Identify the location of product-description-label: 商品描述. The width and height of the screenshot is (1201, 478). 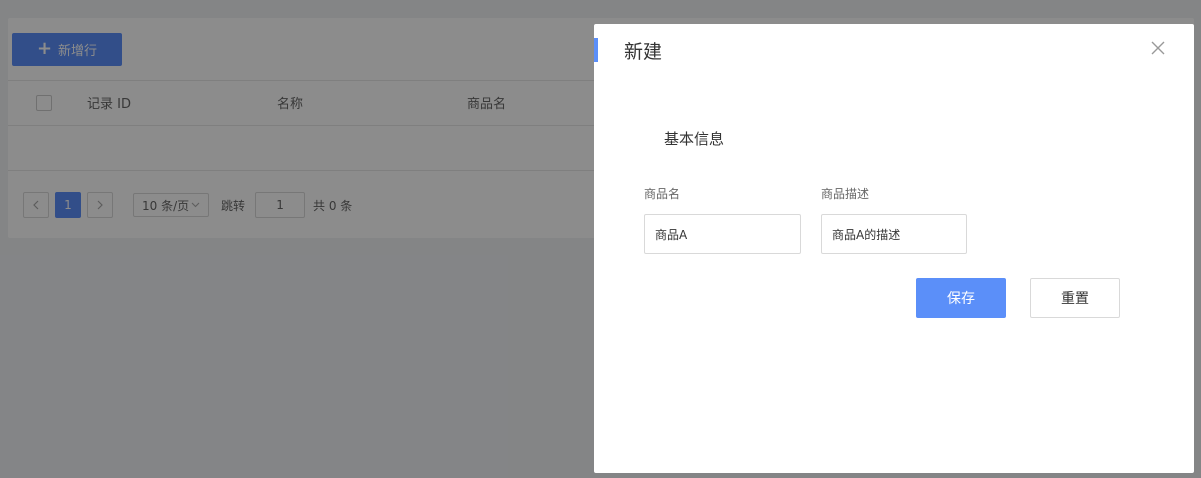
(845, 194).